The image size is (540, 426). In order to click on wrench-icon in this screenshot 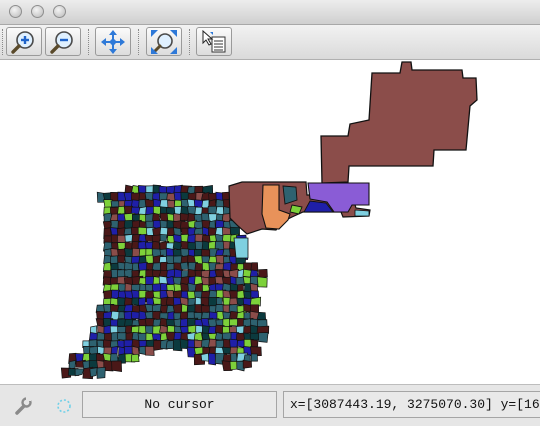, I will do `click(23, 406)`.